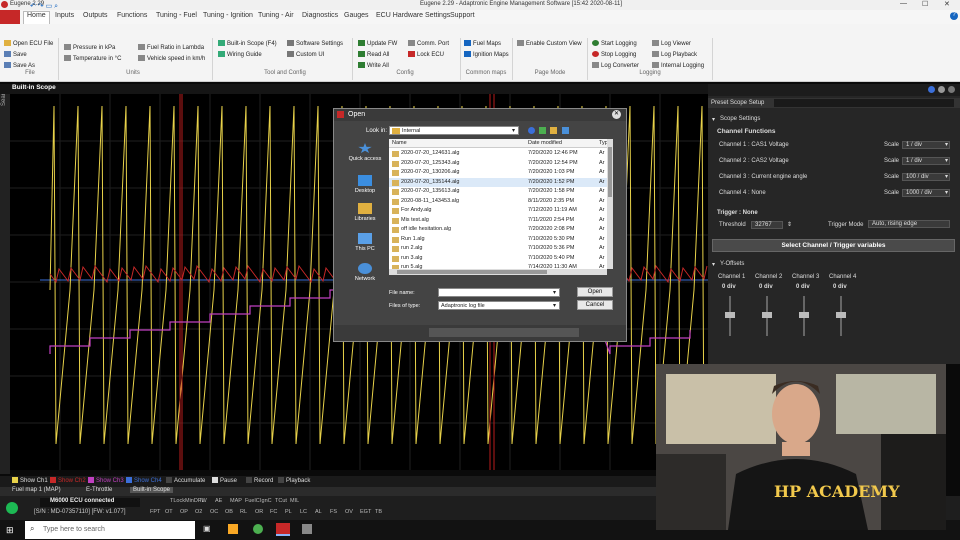 The height and width of the screenshot is (540, 960). I want to click on back-icon, so click(531, 130).